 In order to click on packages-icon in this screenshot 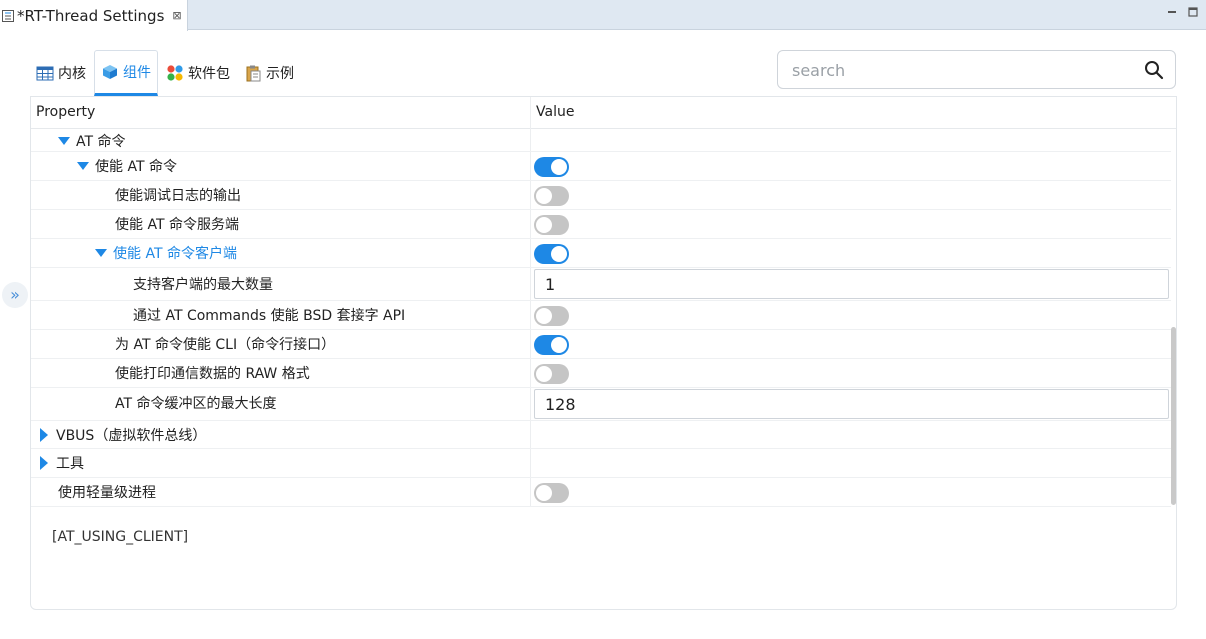, I will do `click(175, 73)`.